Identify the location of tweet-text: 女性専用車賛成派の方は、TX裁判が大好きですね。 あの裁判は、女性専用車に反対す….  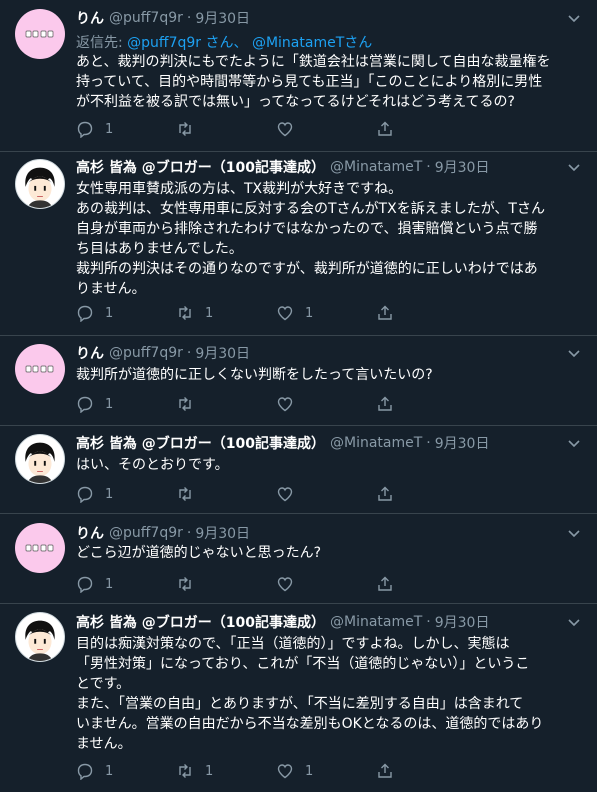
(328, 239).